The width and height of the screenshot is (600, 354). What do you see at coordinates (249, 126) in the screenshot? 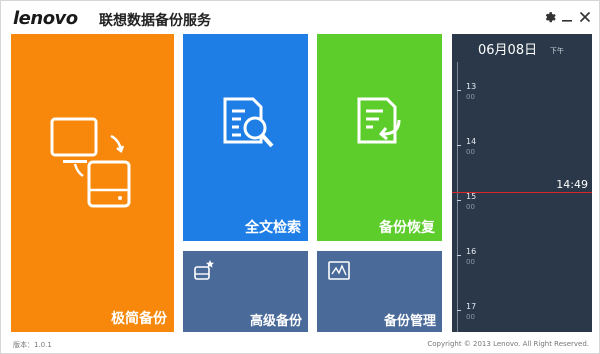
I see `document-search-icon` at bounding box center [249, 126].